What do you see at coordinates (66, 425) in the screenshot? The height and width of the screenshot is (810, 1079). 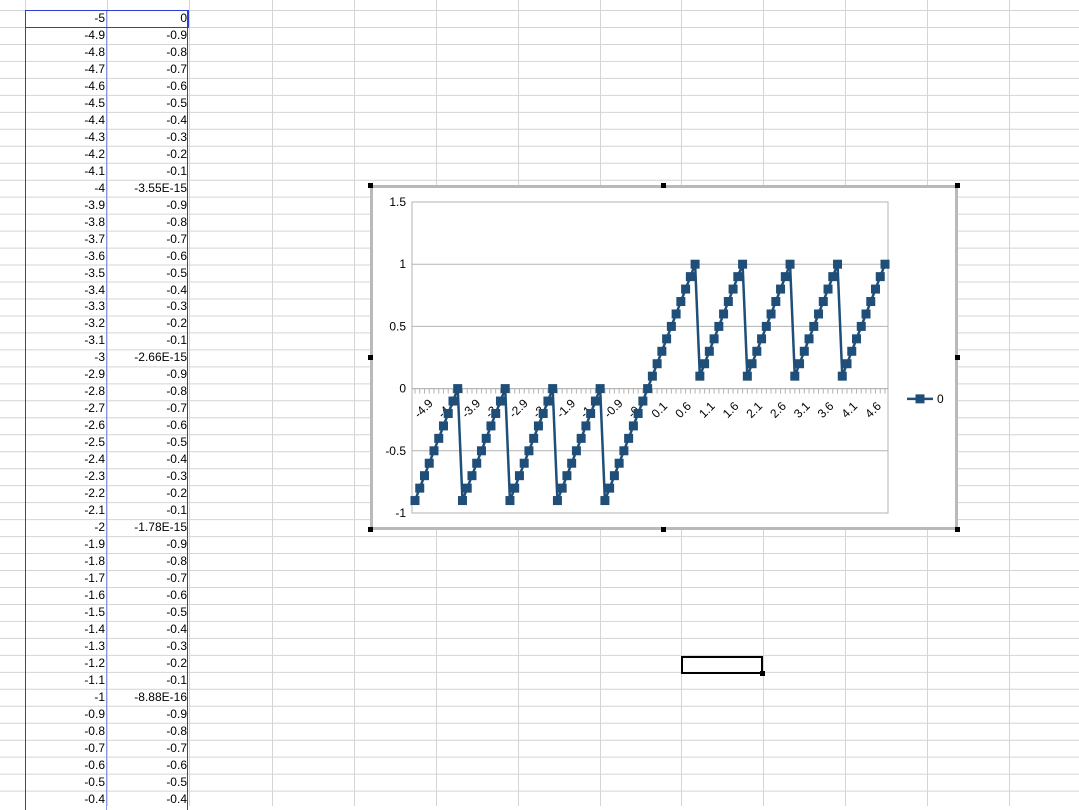 I see `cell-x-24: -2.6` at bounding box center [66, 425].